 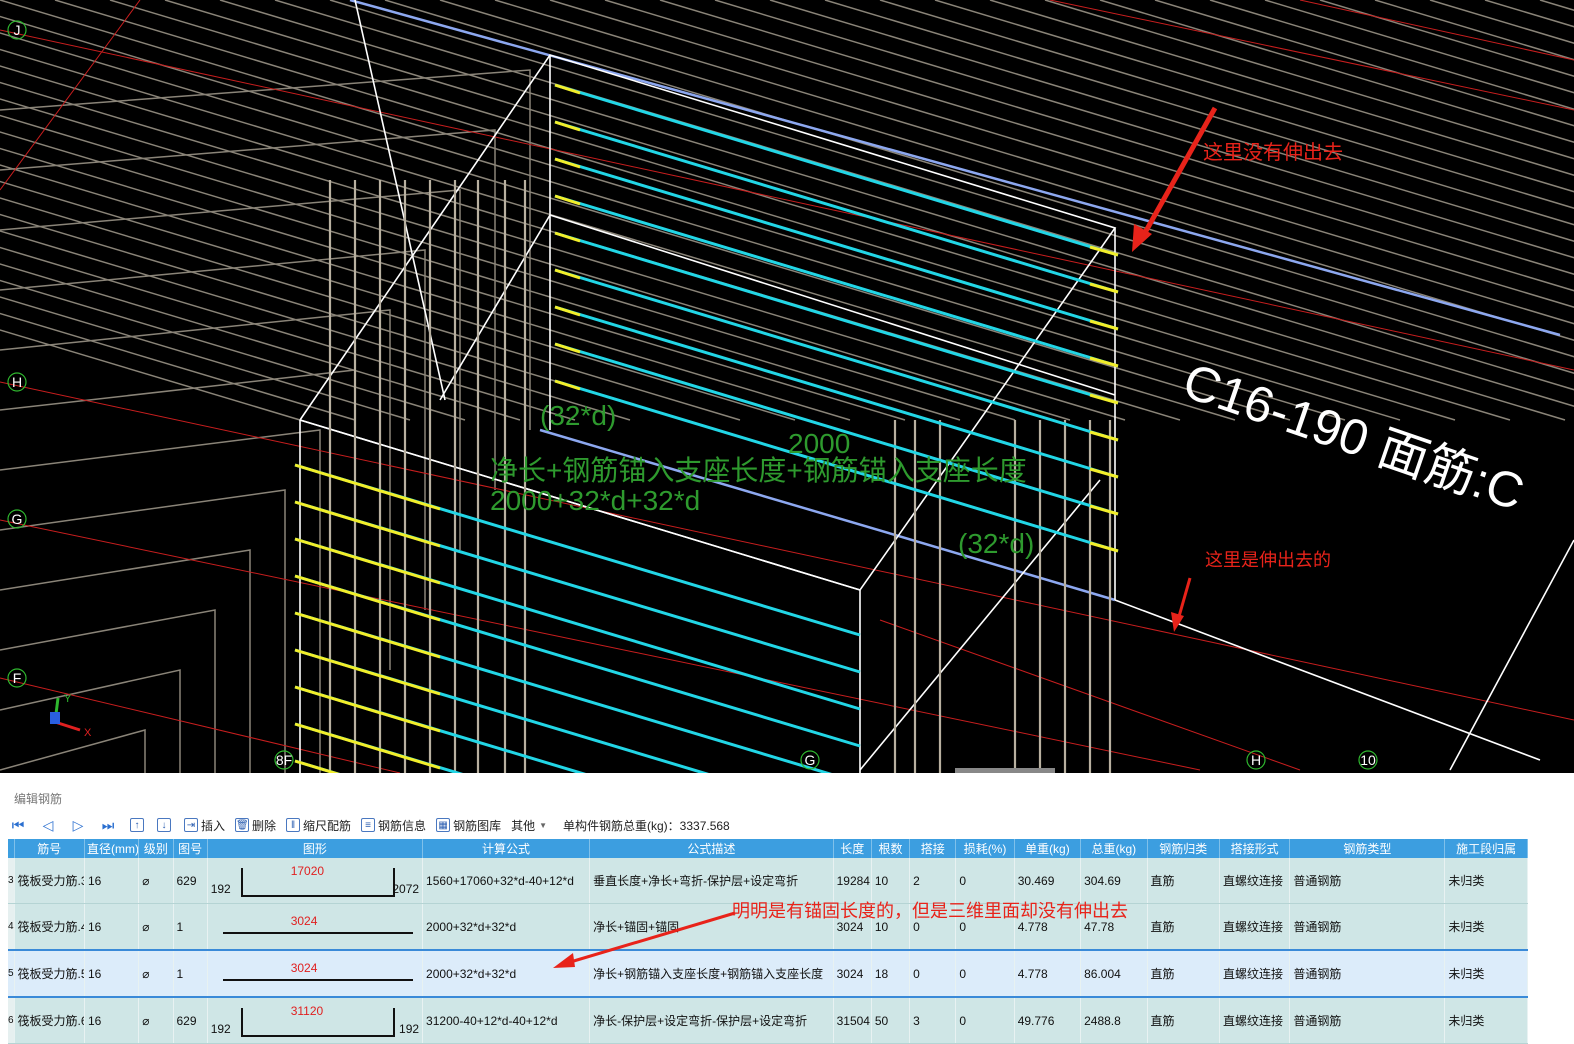 I want to click on previous-record-icon: ◁, so click(x=48, y=825).